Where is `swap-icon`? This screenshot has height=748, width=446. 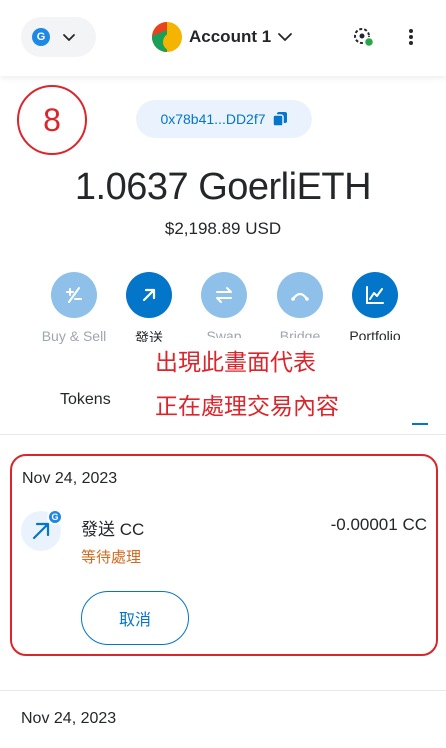 swap-icon is located at coordinates (224, 295).